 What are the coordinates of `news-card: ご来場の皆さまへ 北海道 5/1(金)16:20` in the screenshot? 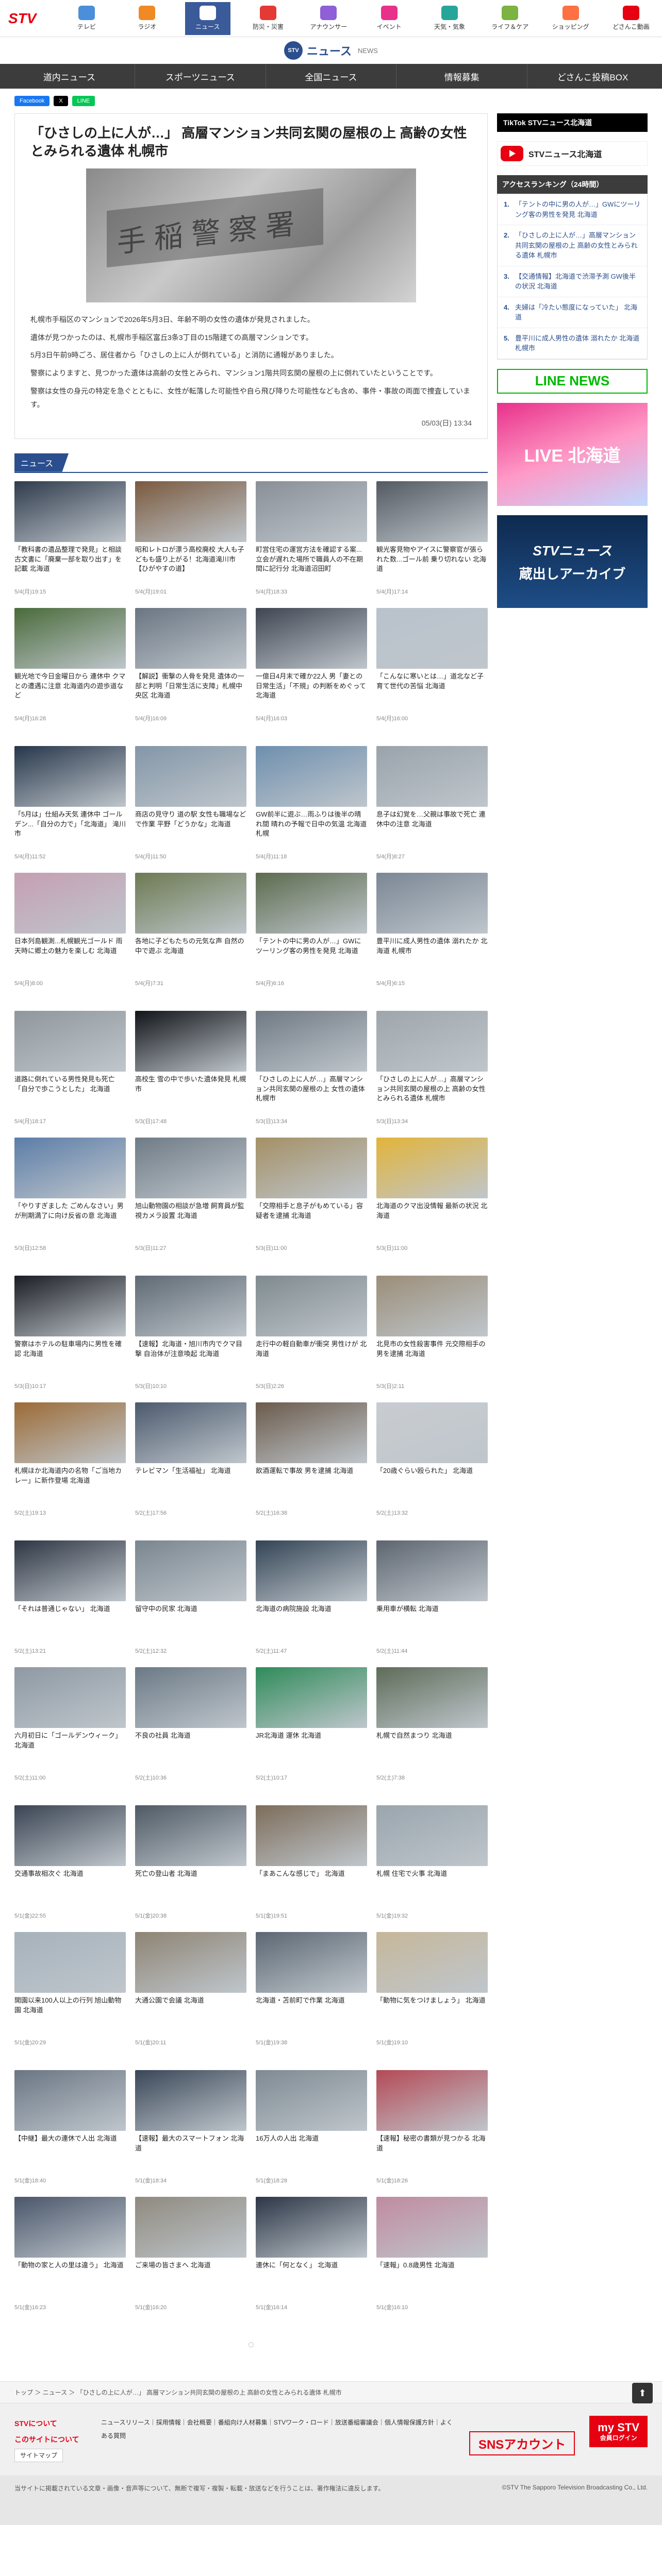 It's located at (190, 2256).